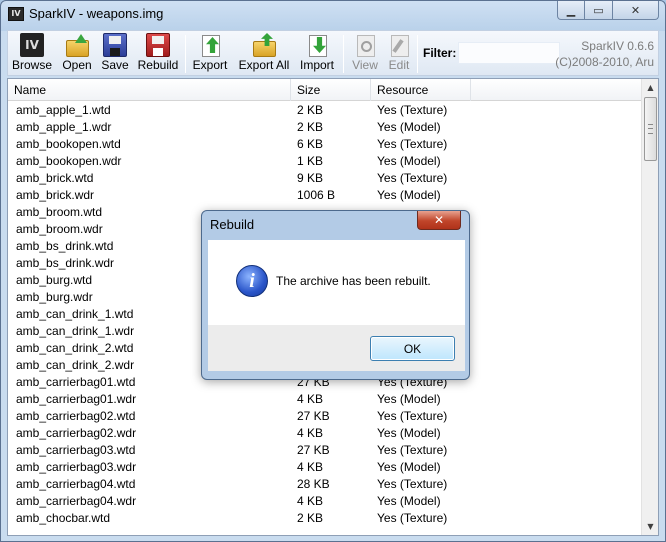 The width and height of the screenshot is (666, 542). I want to click on export-button: Export, so click(210, 54).